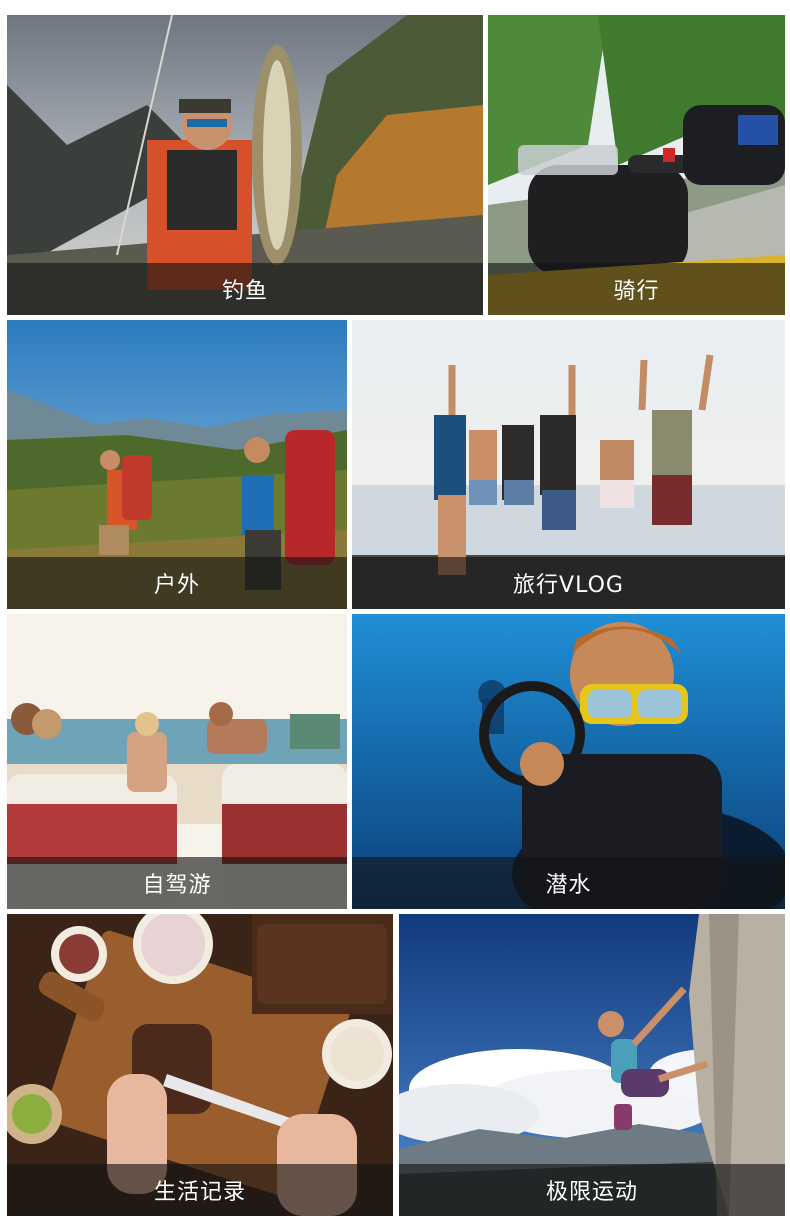  Describe the element at coordinates (568, 761) in the screenshot. I see `diving-tile: 潜水` at that location.